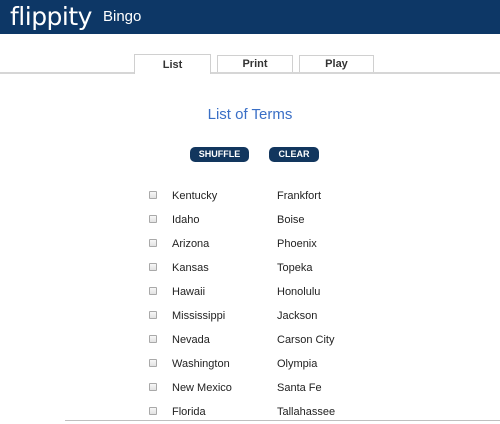  What do you see at coordinates (250, 220) in the screenshot?
I see `term-row: Idaho Boise` at bounding box center [250, 220].